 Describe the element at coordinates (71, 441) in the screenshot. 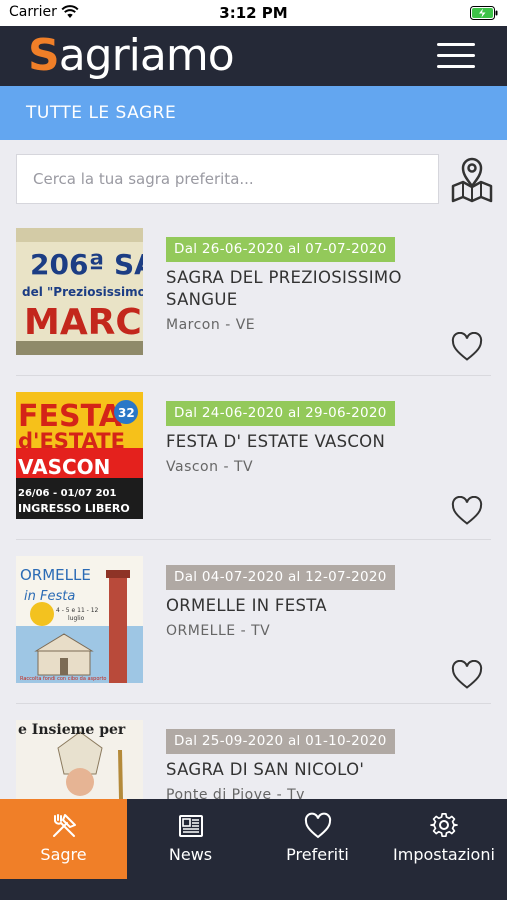

I see `thumb-text: d'ESTATE` at that location.